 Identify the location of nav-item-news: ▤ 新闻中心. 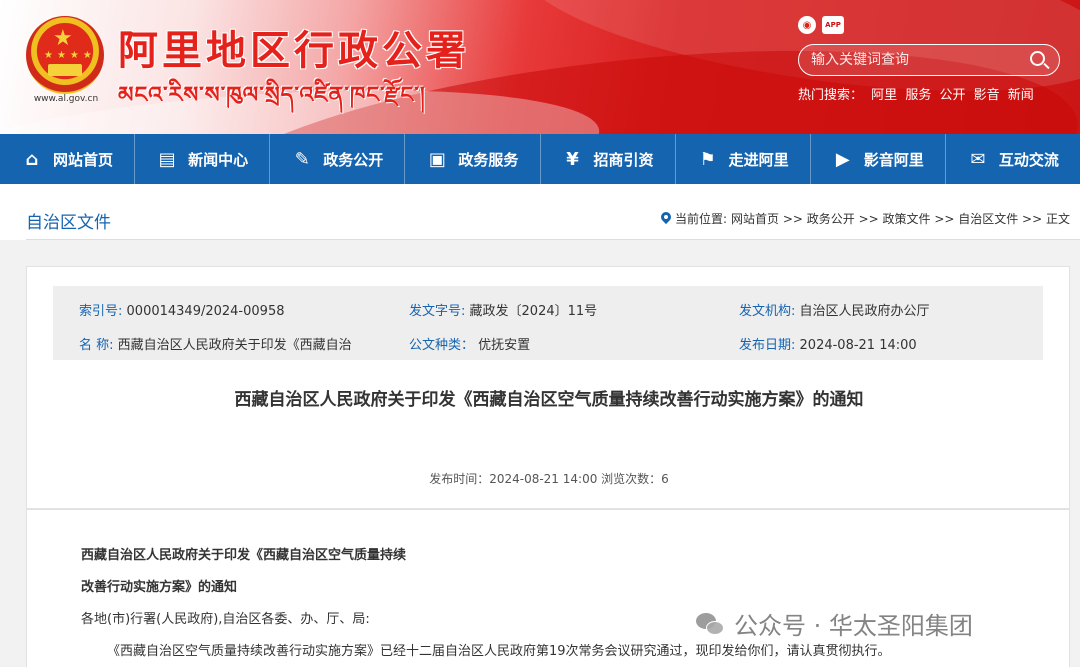
(203, 159).